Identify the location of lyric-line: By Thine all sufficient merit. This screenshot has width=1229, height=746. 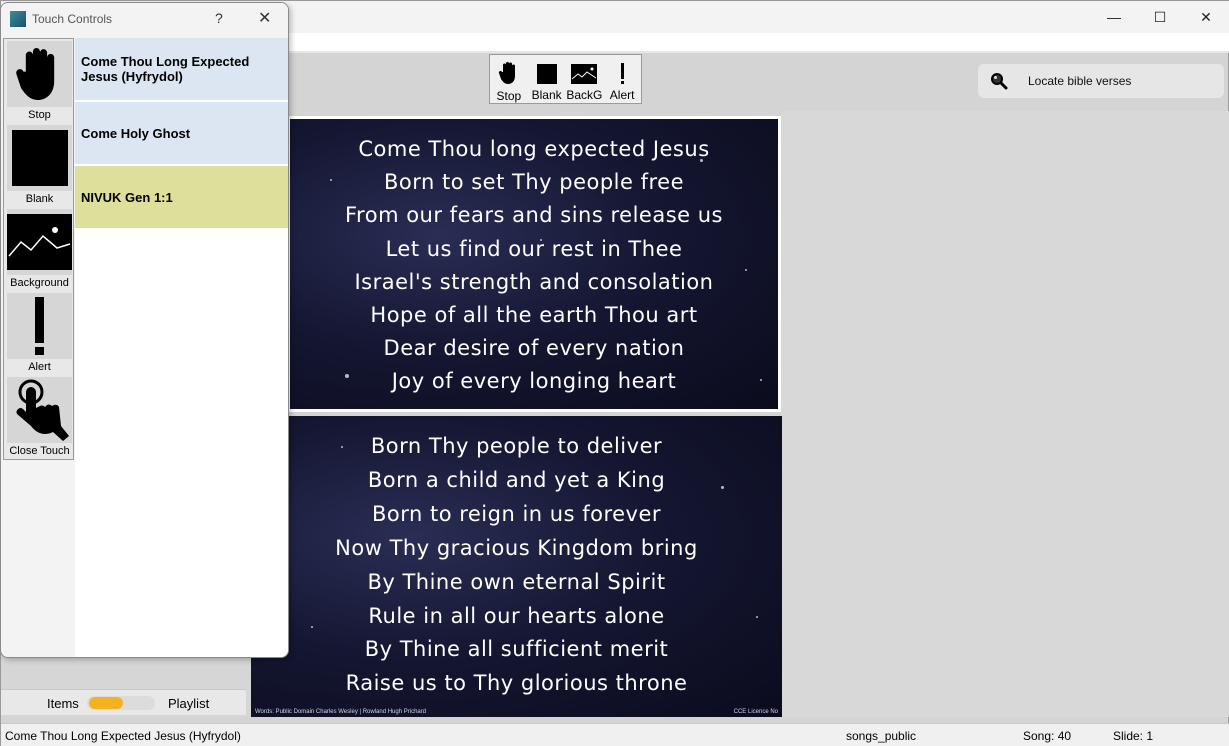
(516, 649).